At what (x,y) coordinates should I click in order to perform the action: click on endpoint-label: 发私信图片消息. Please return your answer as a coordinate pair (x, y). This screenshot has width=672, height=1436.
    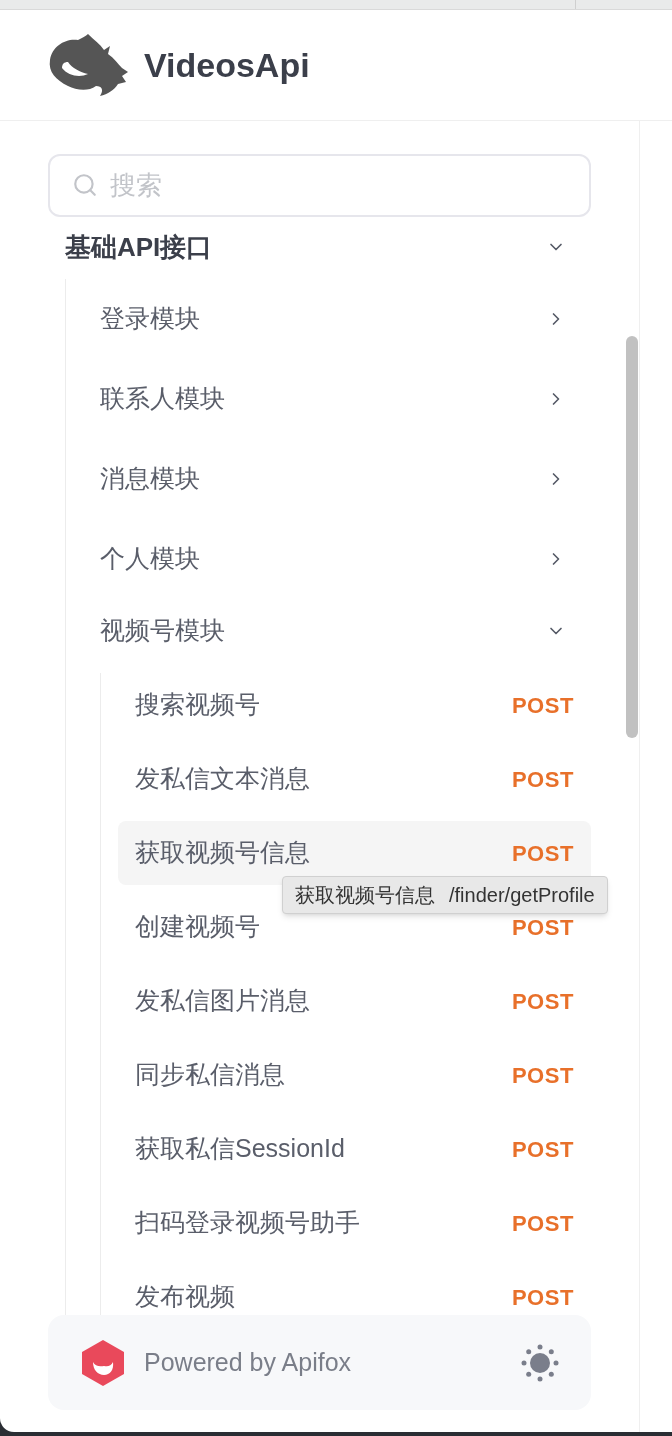
    Looking at the image, I should click on (222, 1001).